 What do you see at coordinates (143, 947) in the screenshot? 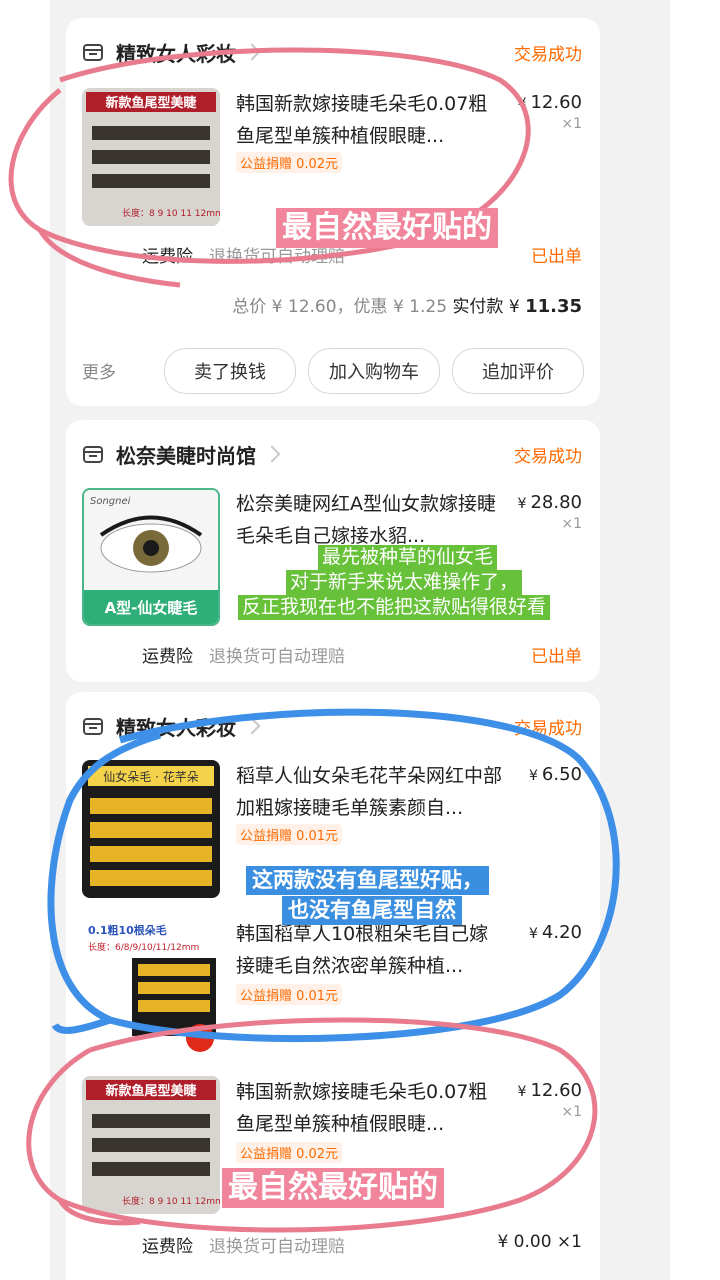
I see `thumb-length: 长度：6/8/9/10/11/12mm` at bounding box center [143, 947].